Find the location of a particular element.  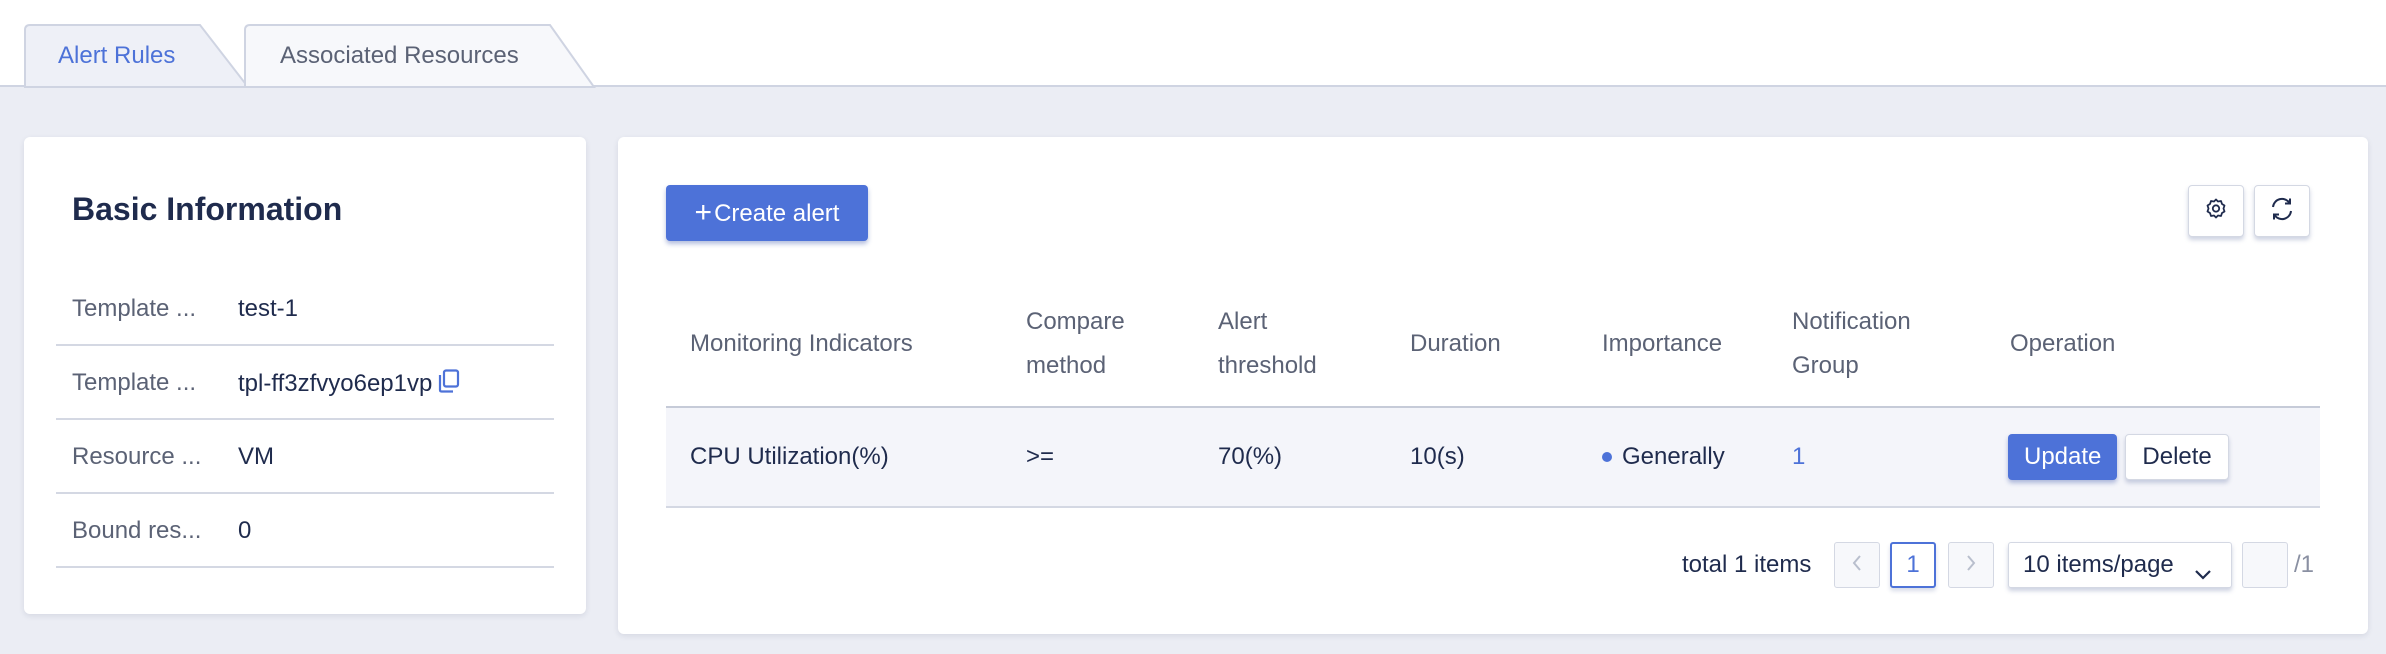

info-row-template-id: Template ... tpl-ff3zfvyo6ep1vp is located at coordinates (305, 383).